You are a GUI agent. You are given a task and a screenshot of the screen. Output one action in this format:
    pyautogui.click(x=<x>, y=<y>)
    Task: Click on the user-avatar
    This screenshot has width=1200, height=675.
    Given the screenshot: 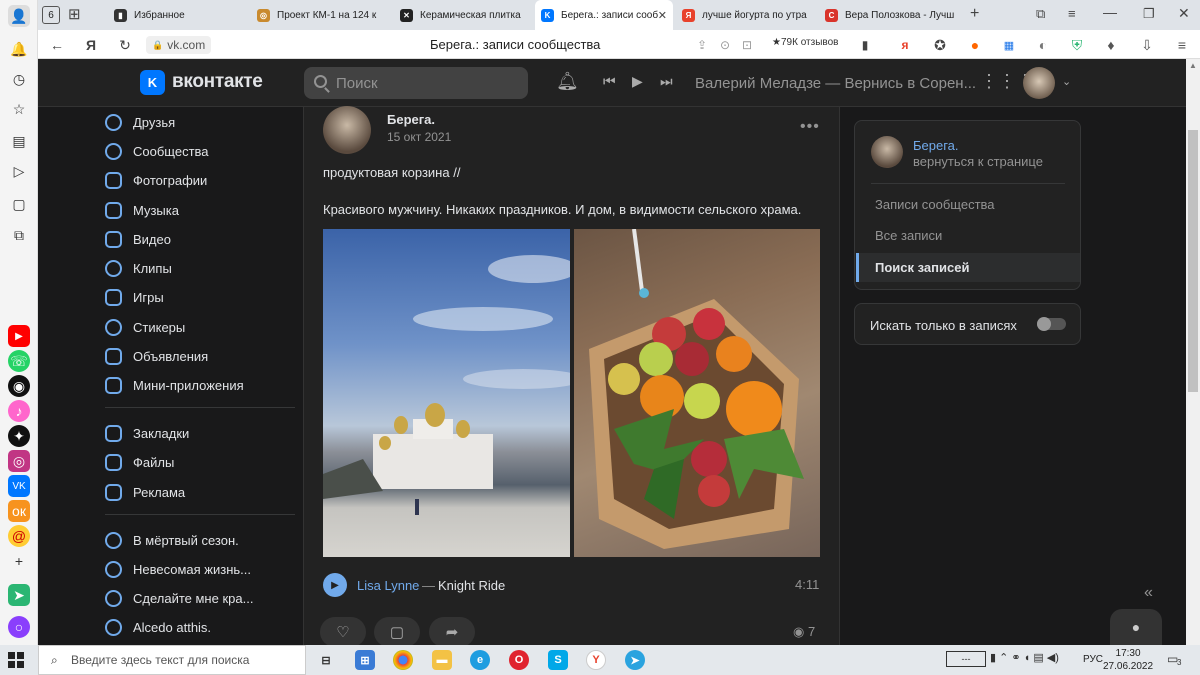 What is the action you would take?
    pyautogui.click(x=1039, y=83)
    